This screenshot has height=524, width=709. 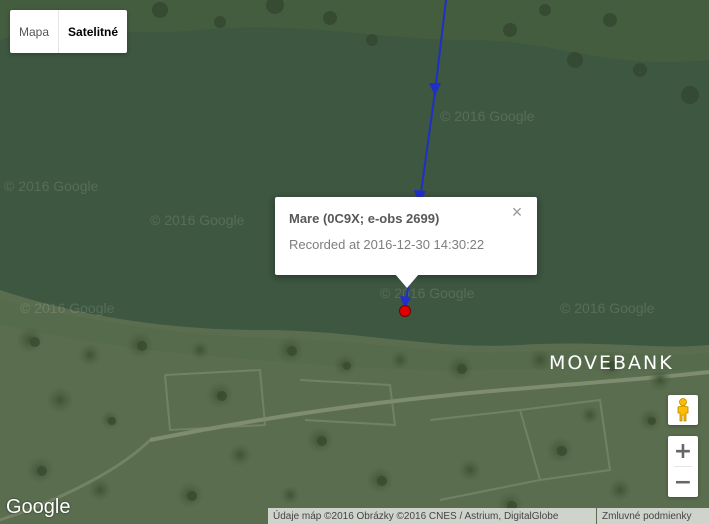 I want to click on pegman-icon, so click(x=683, y=410).